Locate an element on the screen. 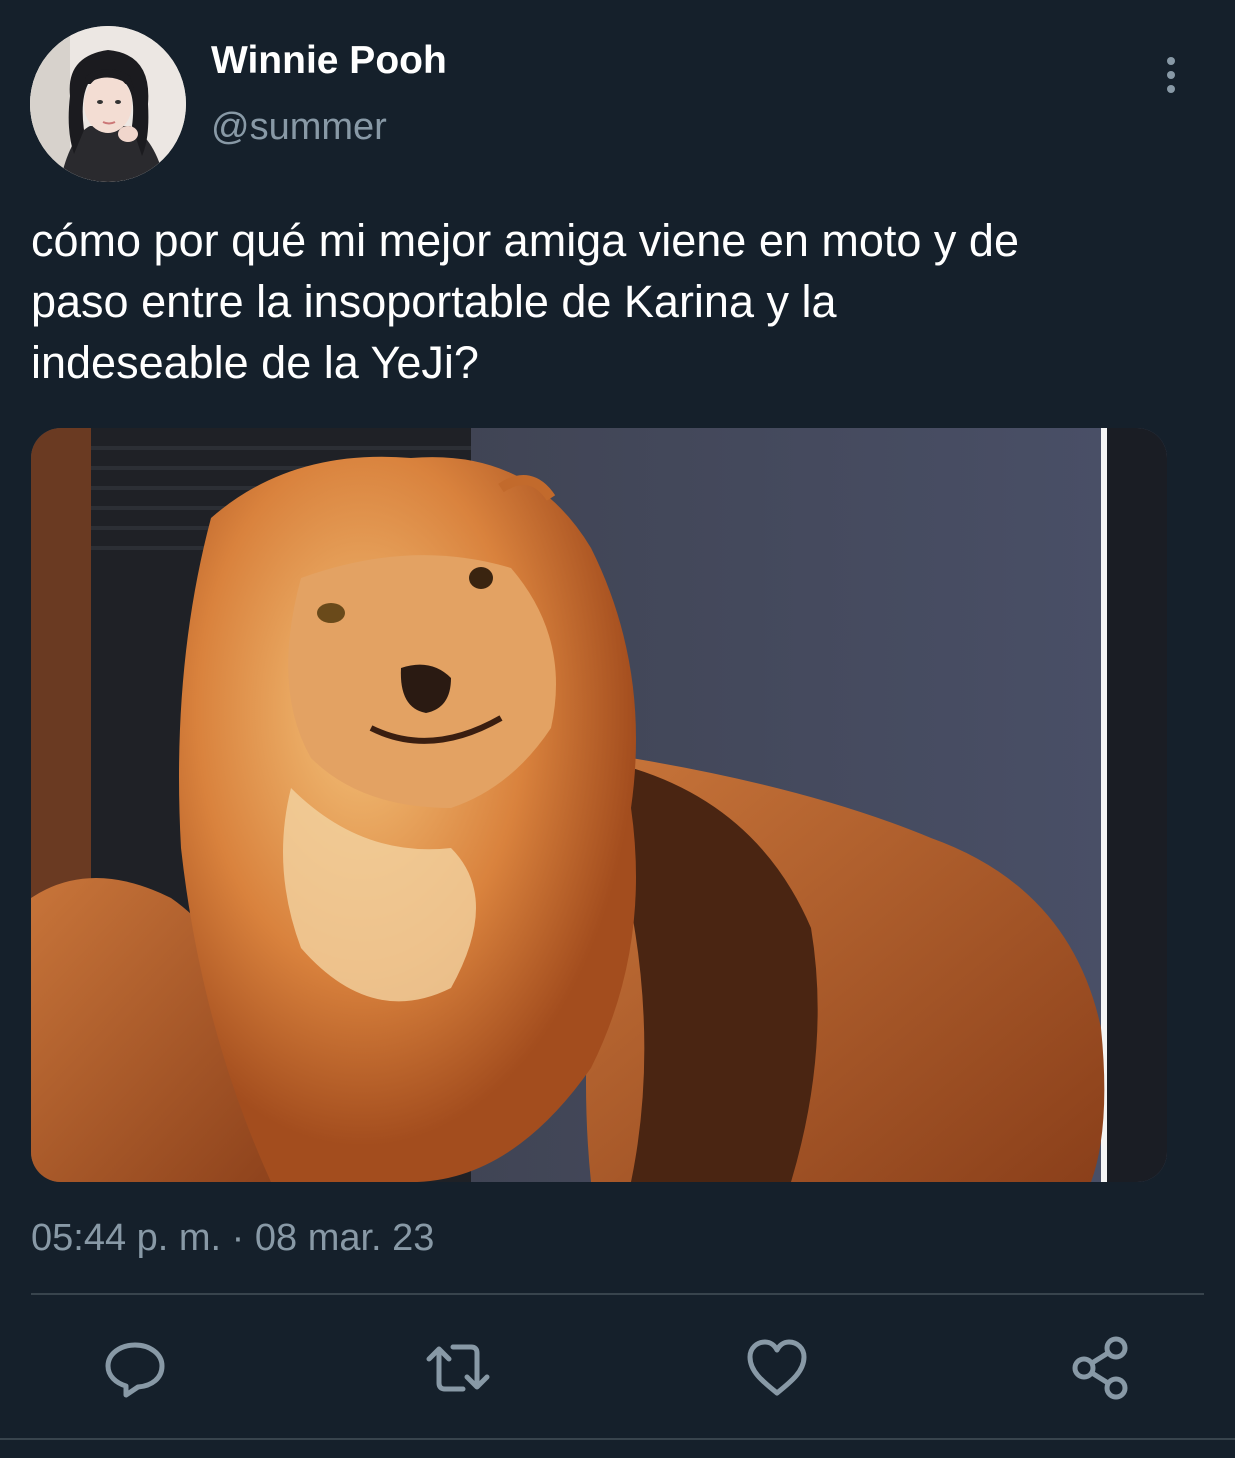 This screenshot has width=1235, height=1458. retweet-icon is located at coordinates (458, 1368).